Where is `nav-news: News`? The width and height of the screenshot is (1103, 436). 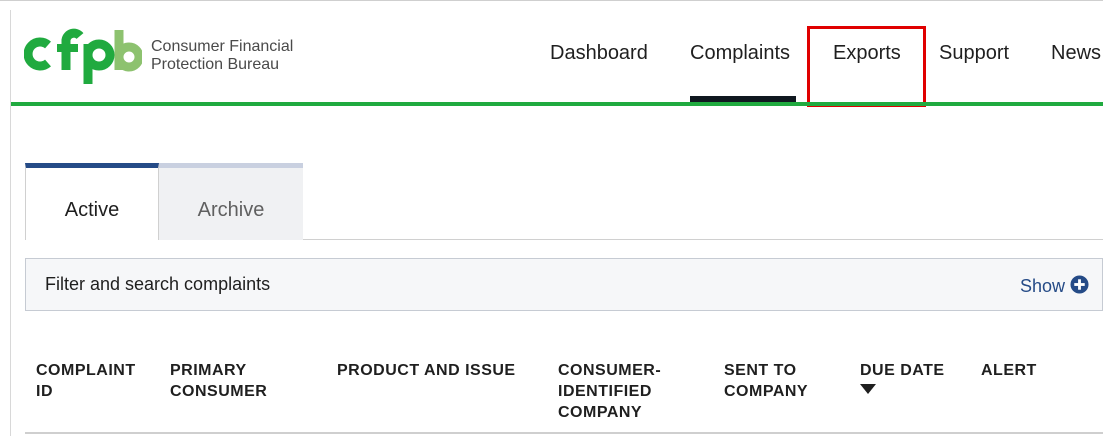
nav-news: News is located at coordinates (1076, 53).